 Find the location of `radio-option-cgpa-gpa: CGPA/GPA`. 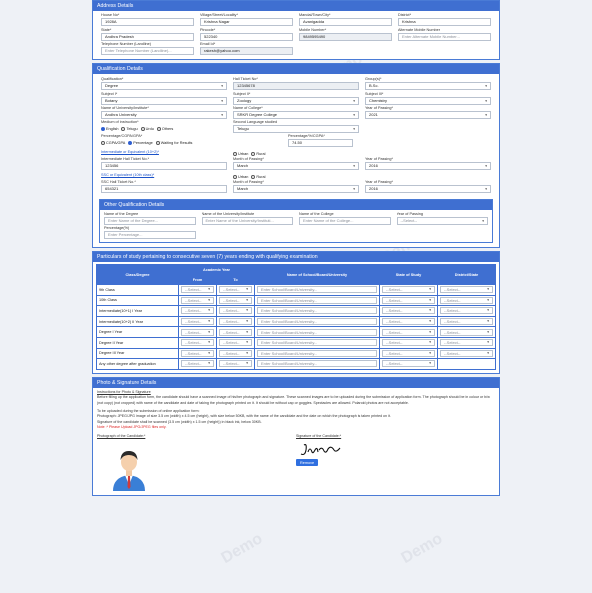

radio-option-cgpa-gpa: CGPA/GPA is located at coordinates (113, 142).